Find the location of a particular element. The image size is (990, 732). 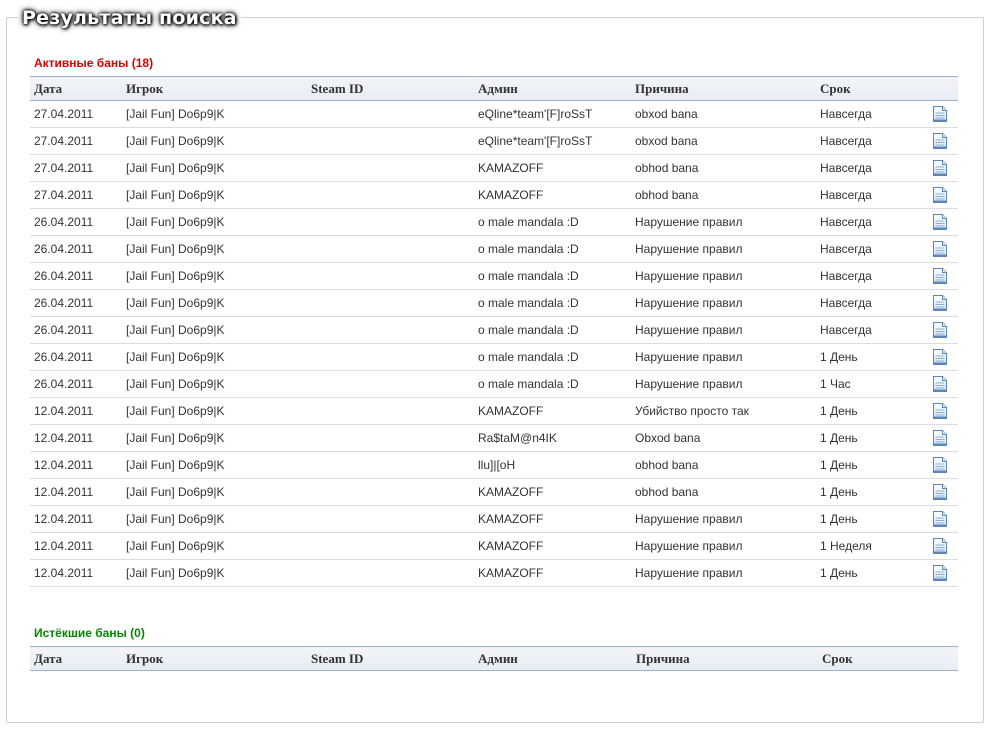

cell-reason: Убийство просто так is located at coordinates (723, 411).